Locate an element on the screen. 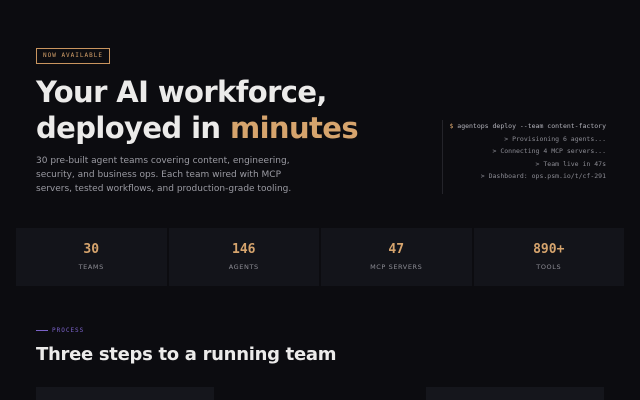 This screenshot has width=640, height=400. stat-mcp-servers: 47 MCP SERVERS is located at coordinates (396, 257).